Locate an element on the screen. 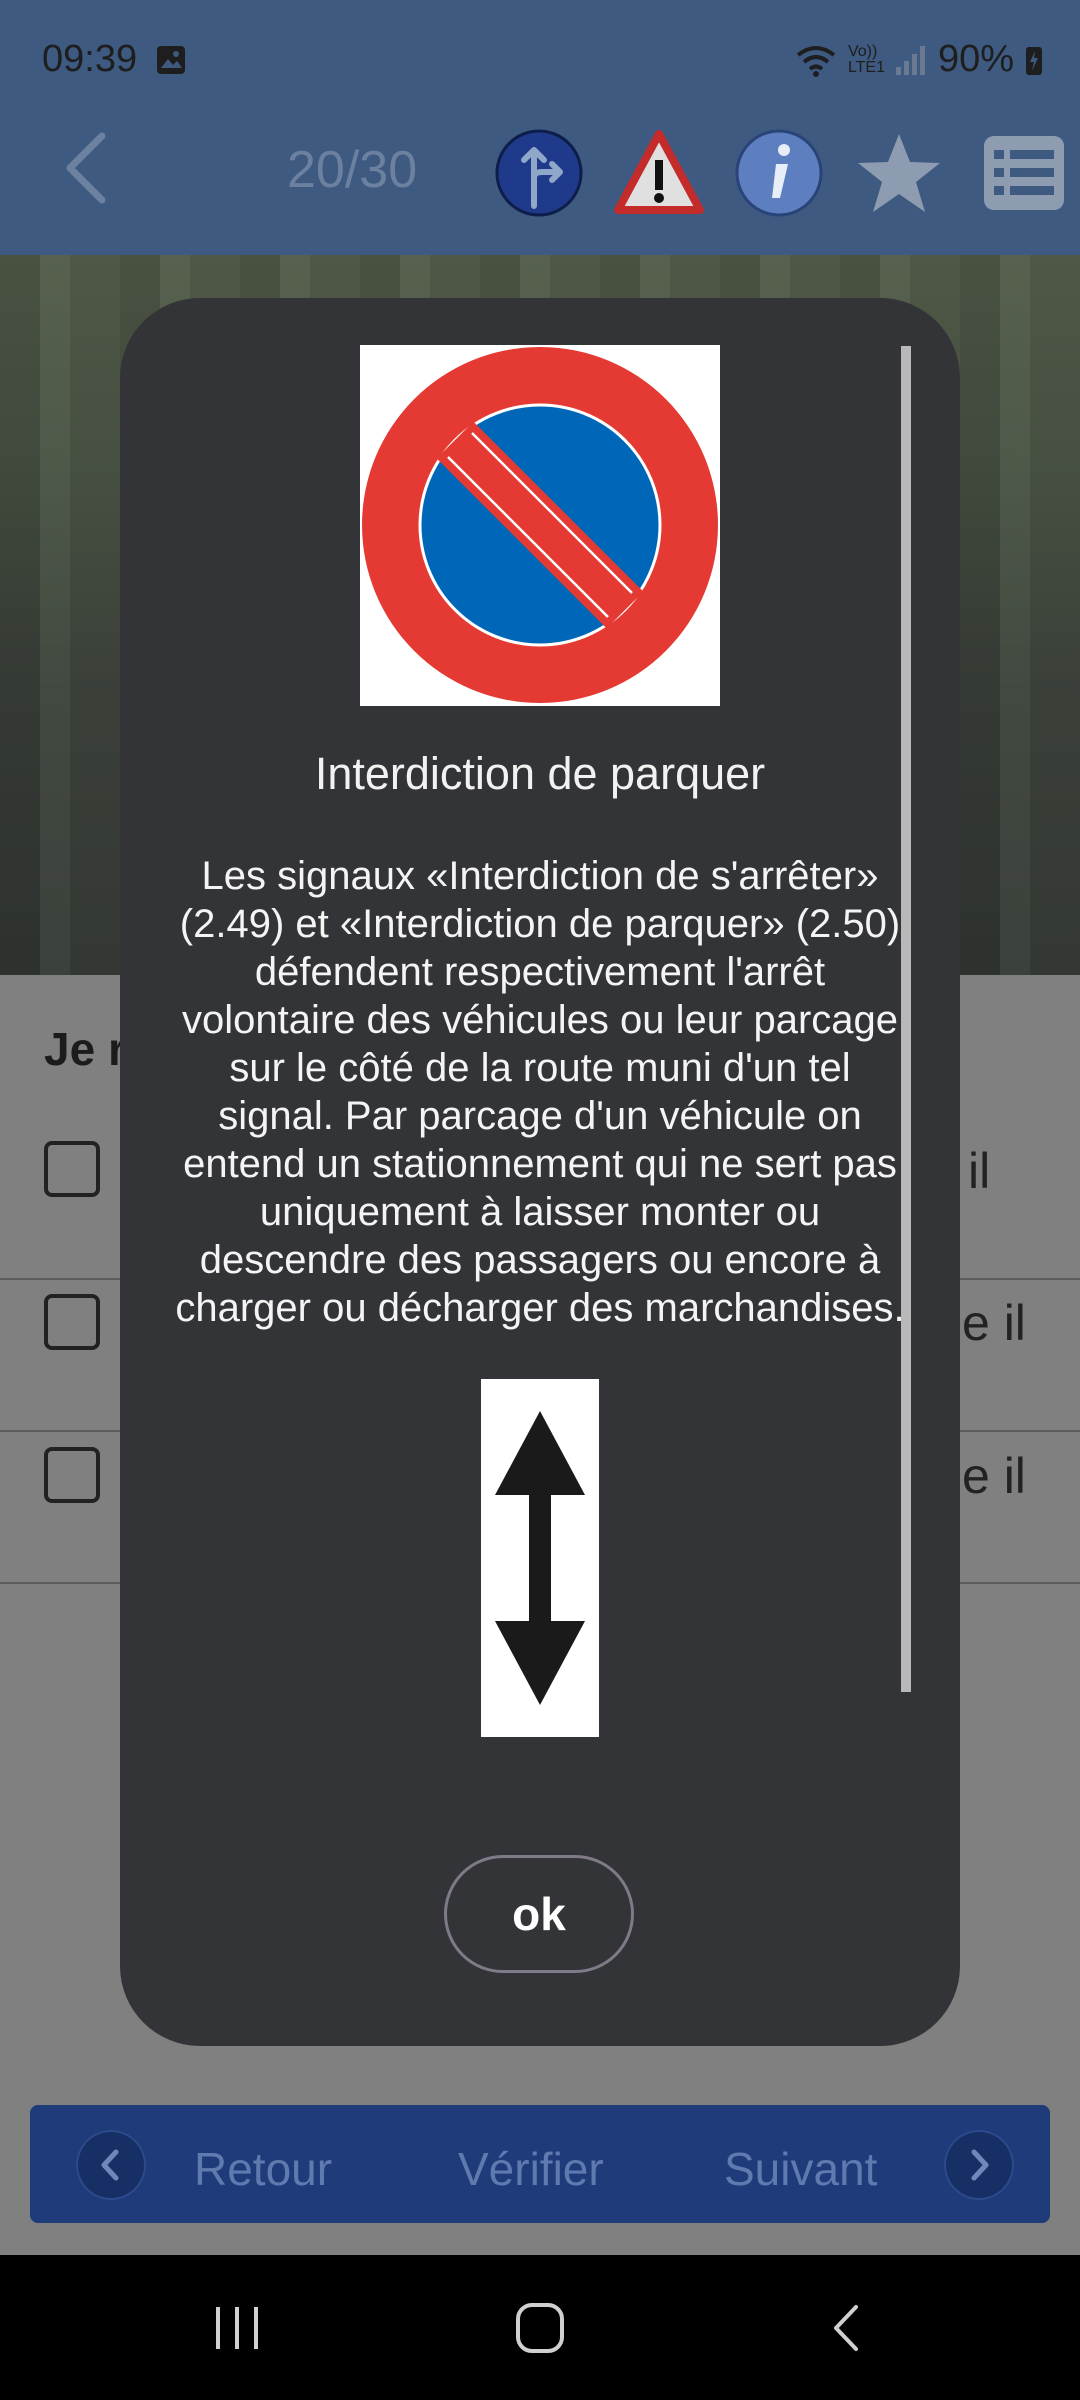 The width and height of the screenshot is (1080, 2400). body-line: volontaire des véhicules ou leur parcage is located at coordinates (540, 1020).